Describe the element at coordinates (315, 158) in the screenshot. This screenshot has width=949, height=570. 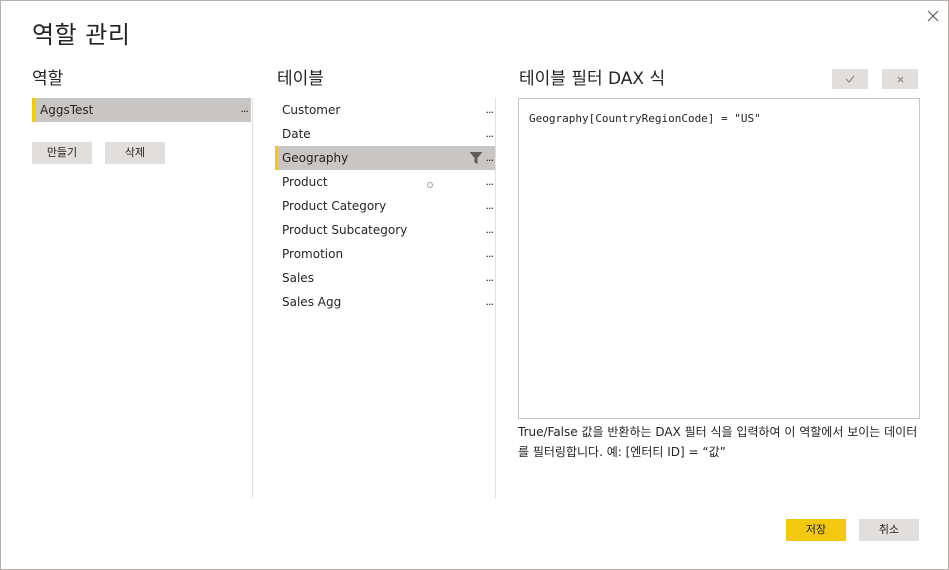
I see `table-item-label: Geography` at that location.